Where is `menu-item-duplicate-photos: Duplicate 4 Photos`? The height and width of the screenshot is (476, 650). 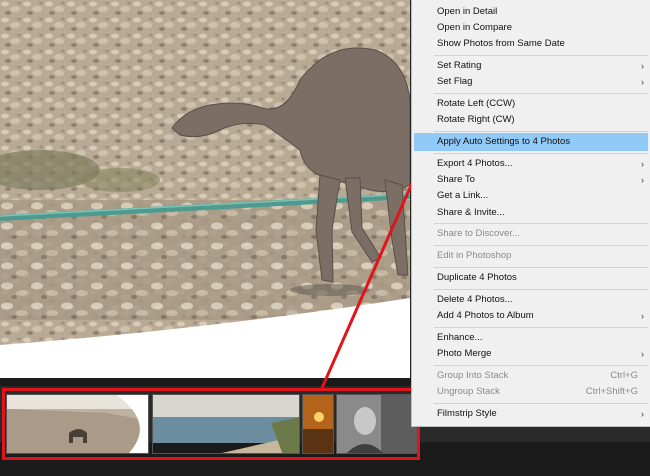 menu-item-duplicate-photos: Duplicate 4 Photos is located at coordinates (531, 278).